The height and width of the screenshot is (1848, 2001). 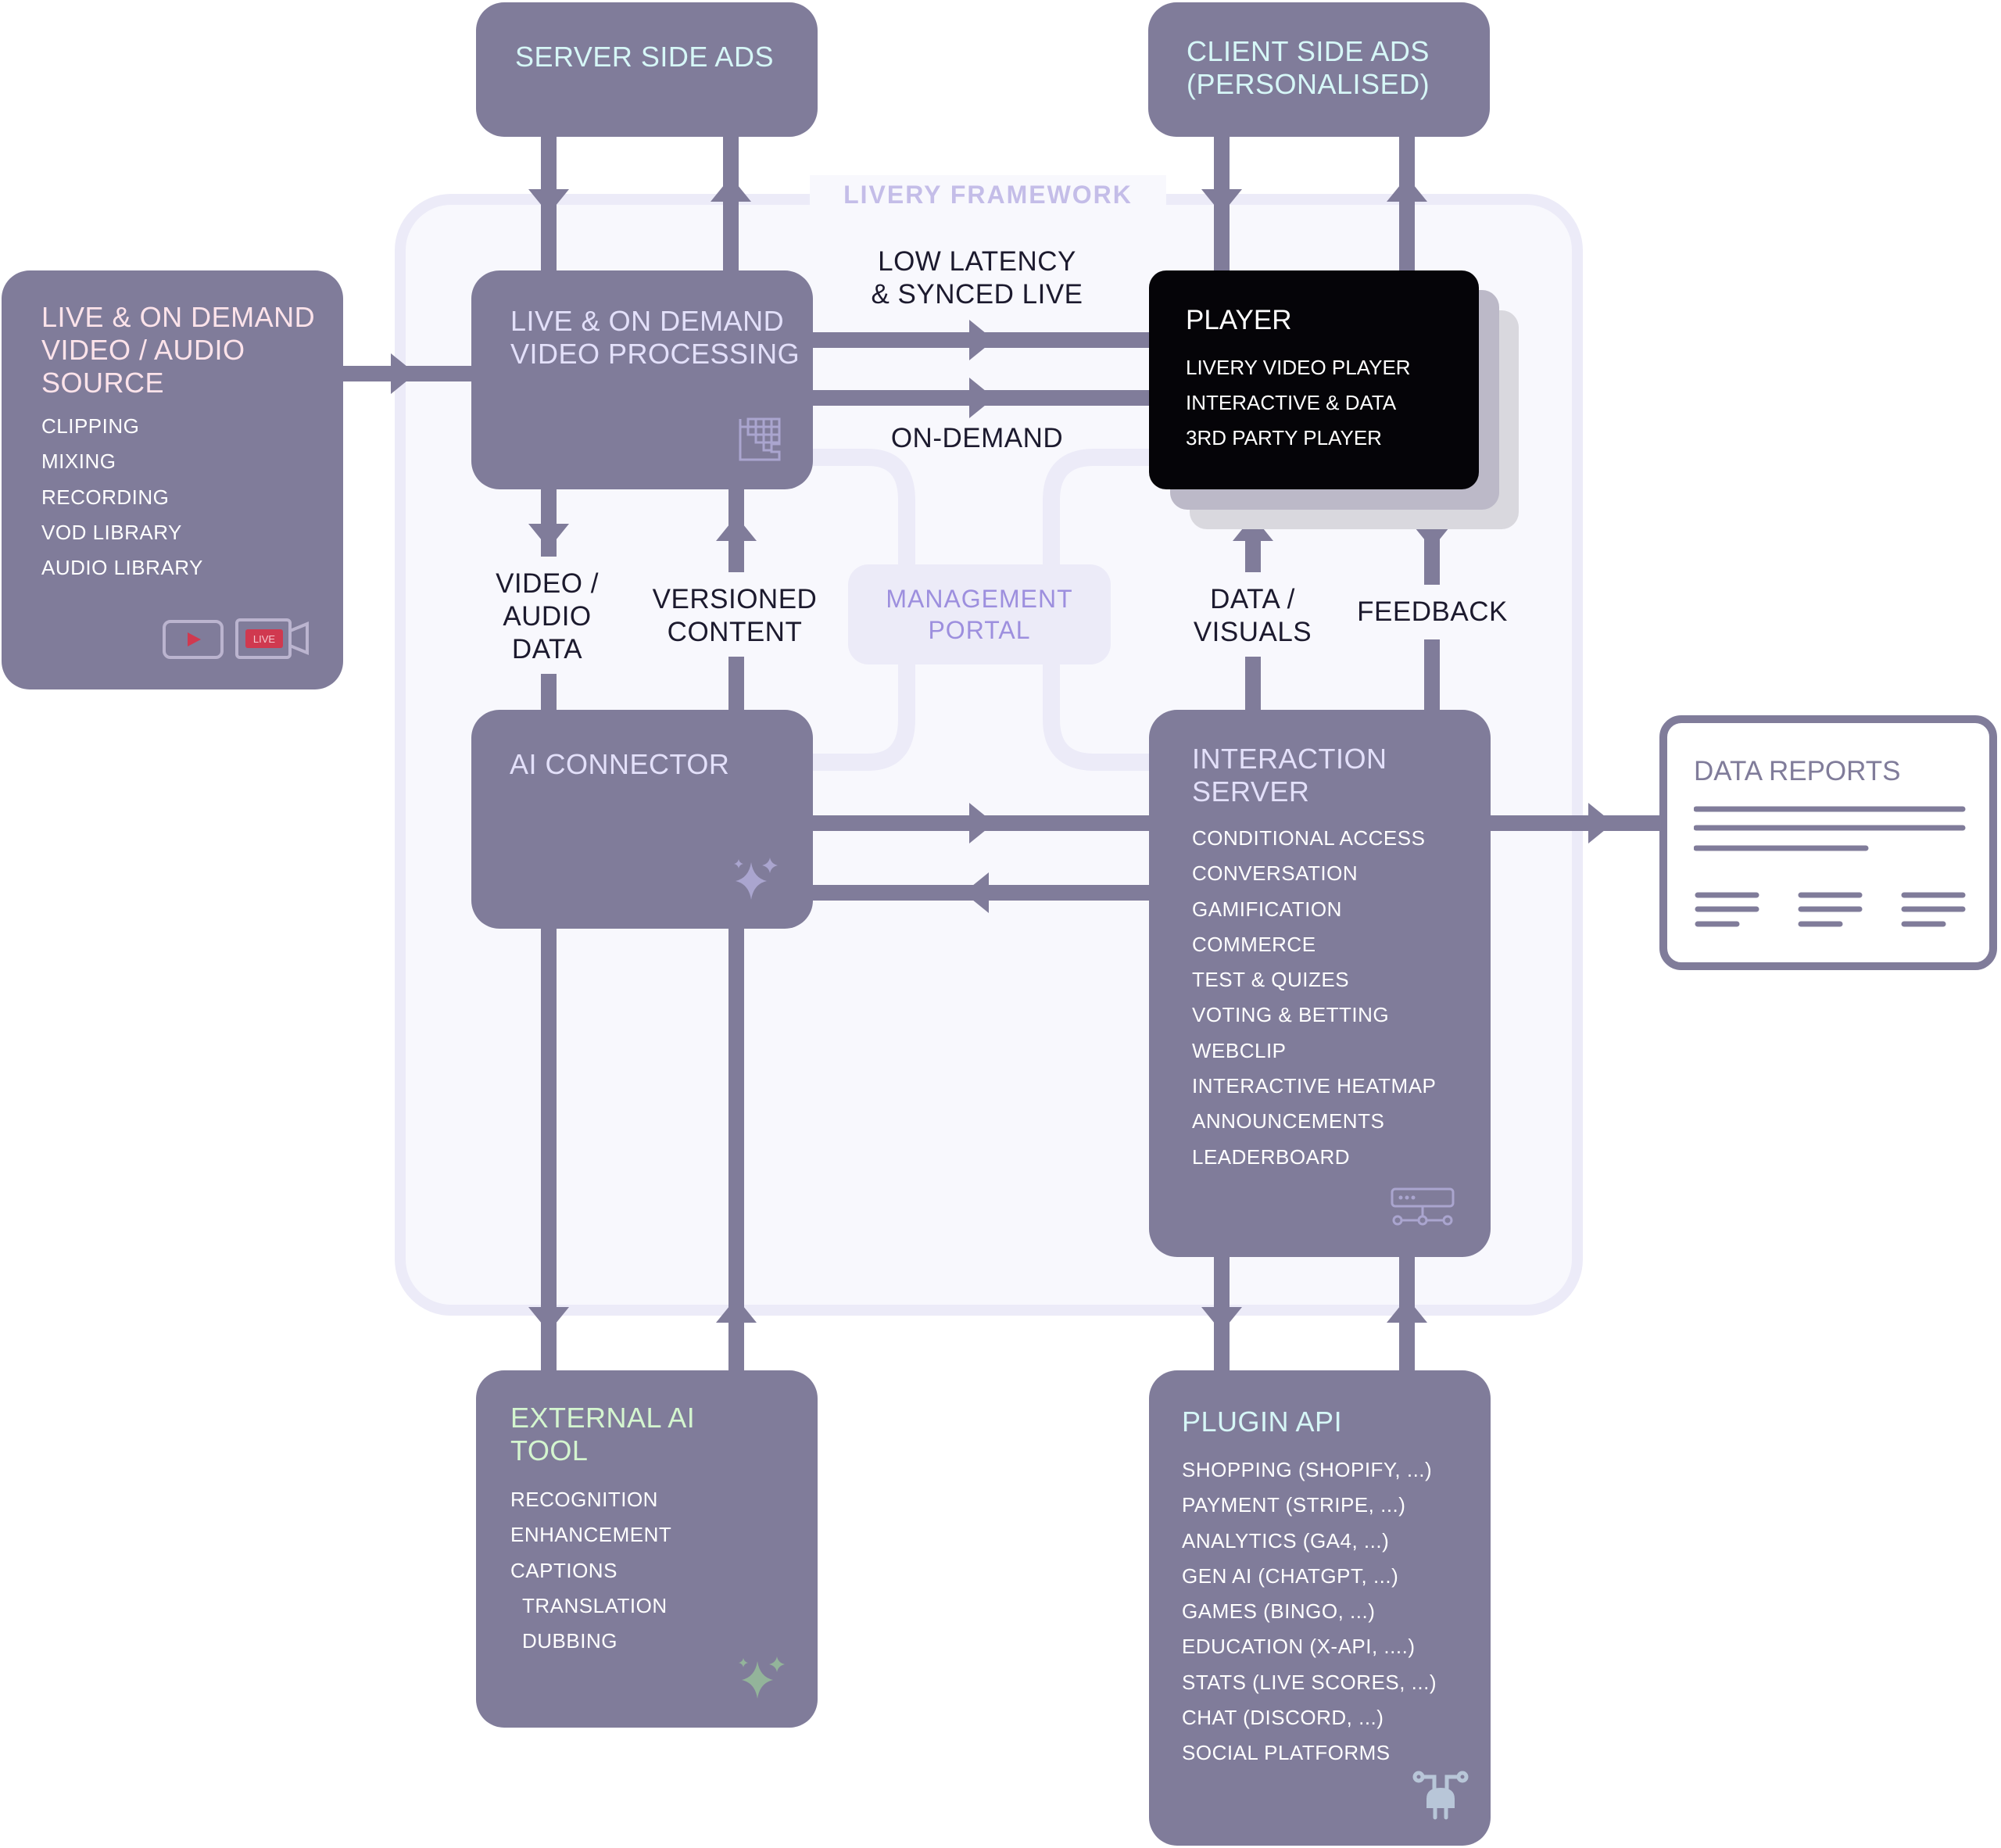 What do you see at coordinates (1240, 1050) in the screenshot?
I see `list-item: WEBCLIP` at bounding box center [1240, 1050].